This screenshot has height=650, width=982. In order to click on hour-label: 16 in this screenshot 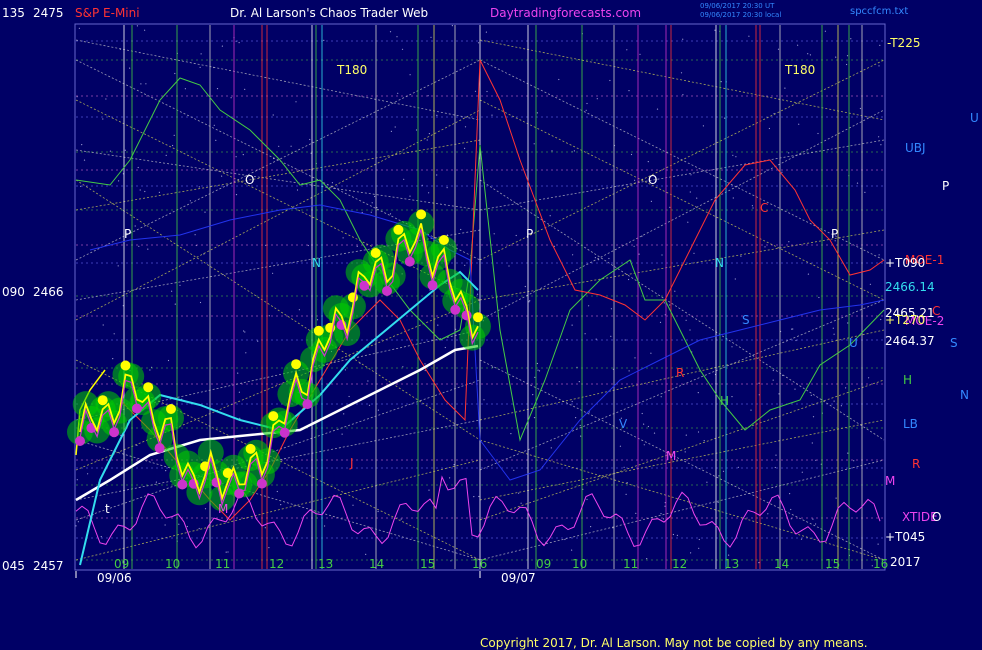, I will do `click(880, 564)`.